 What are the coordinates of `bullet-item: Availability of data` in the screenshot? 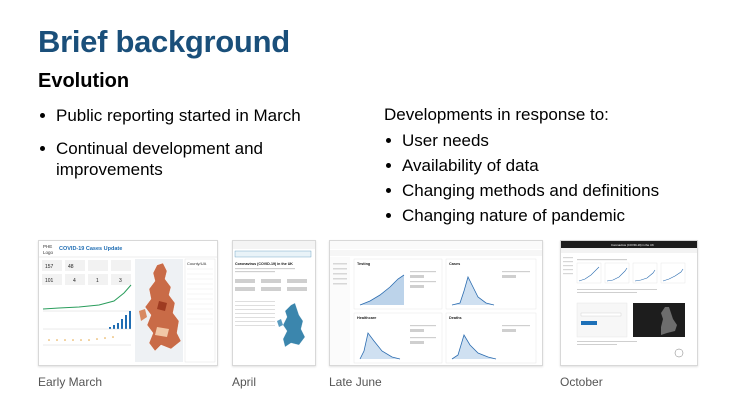 It's located at (549, 165).